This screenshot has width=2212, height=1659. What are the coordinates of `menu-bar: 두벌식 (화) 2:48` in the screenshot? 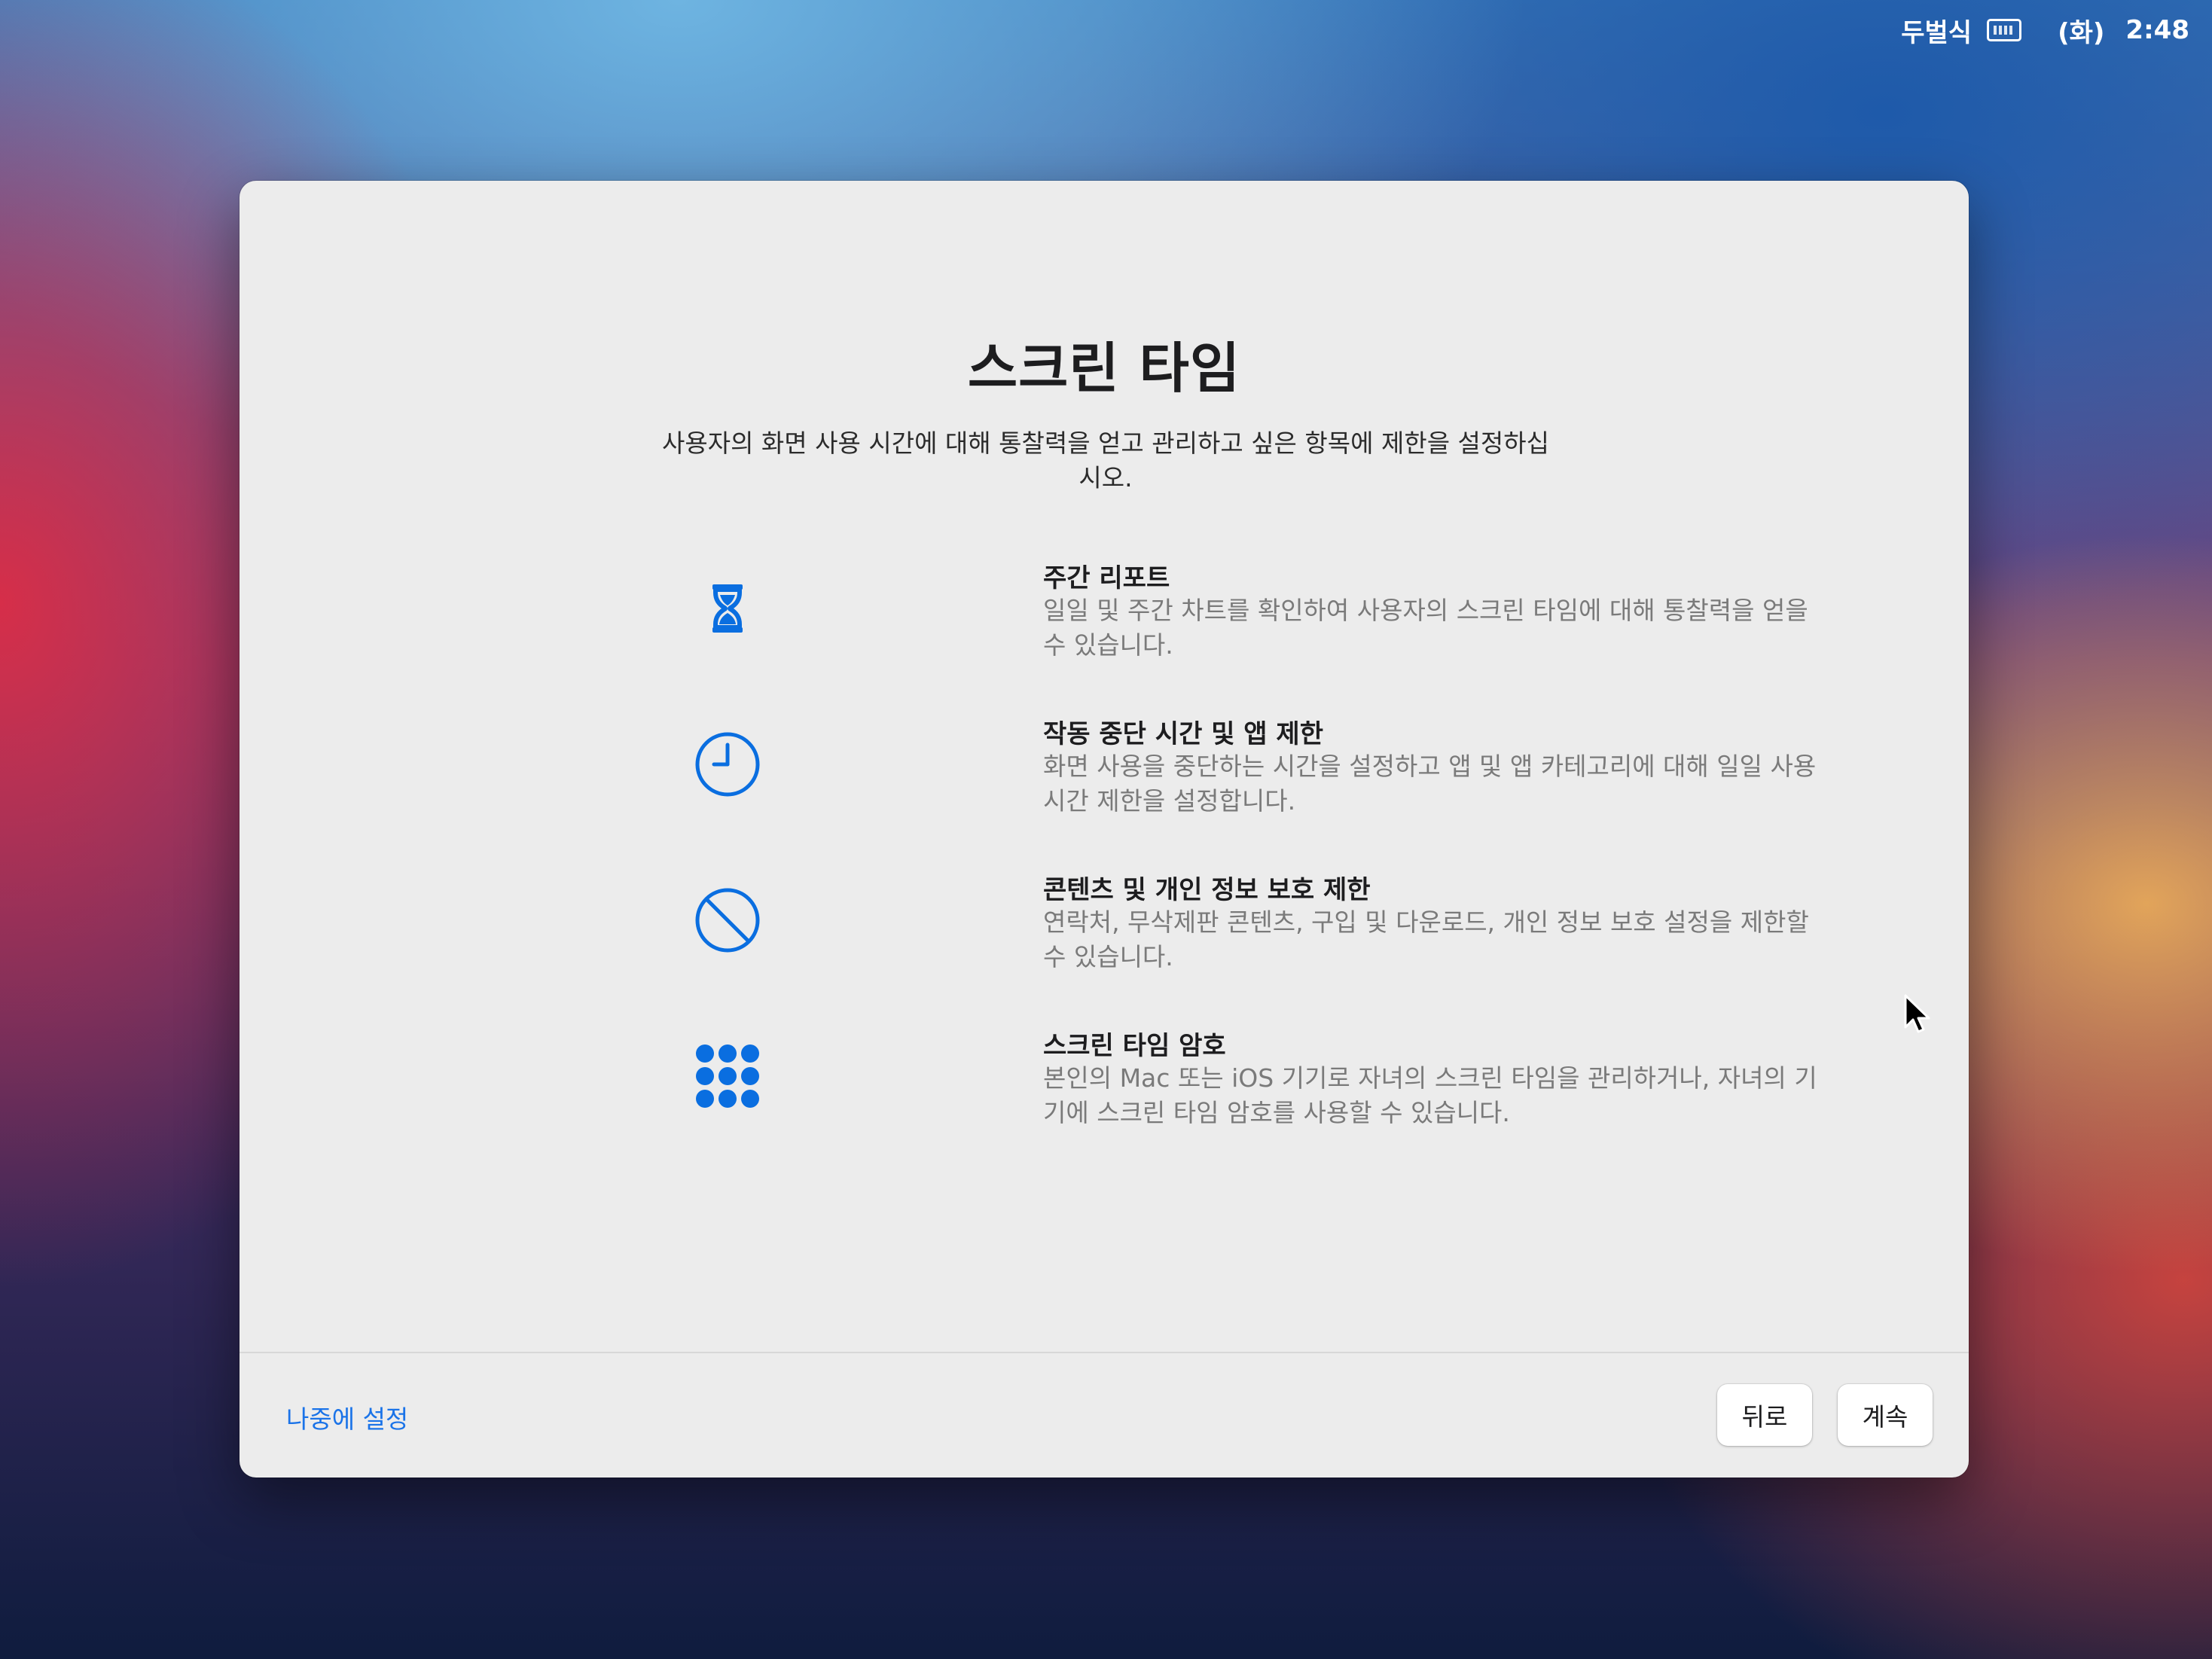 It's located at (2056, 30).